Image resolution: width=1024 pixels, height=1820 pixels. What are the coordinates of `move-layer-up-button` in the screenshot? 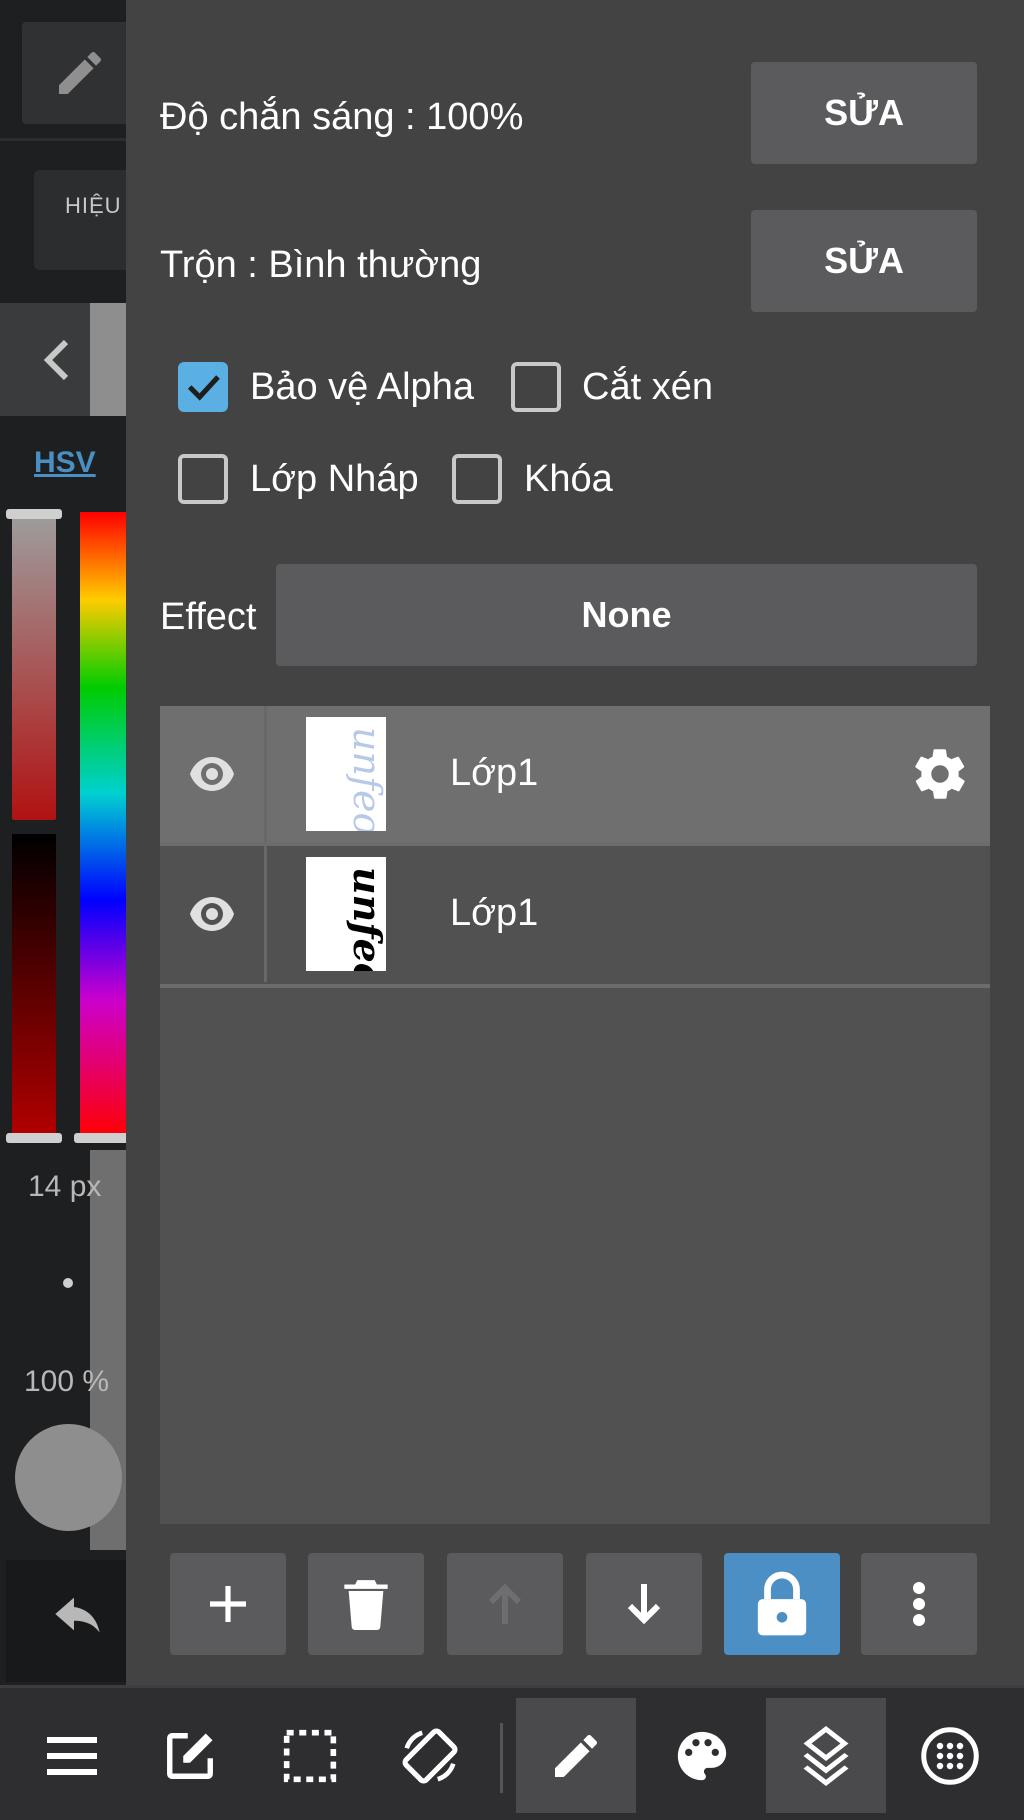 It's located at (505, 1604).